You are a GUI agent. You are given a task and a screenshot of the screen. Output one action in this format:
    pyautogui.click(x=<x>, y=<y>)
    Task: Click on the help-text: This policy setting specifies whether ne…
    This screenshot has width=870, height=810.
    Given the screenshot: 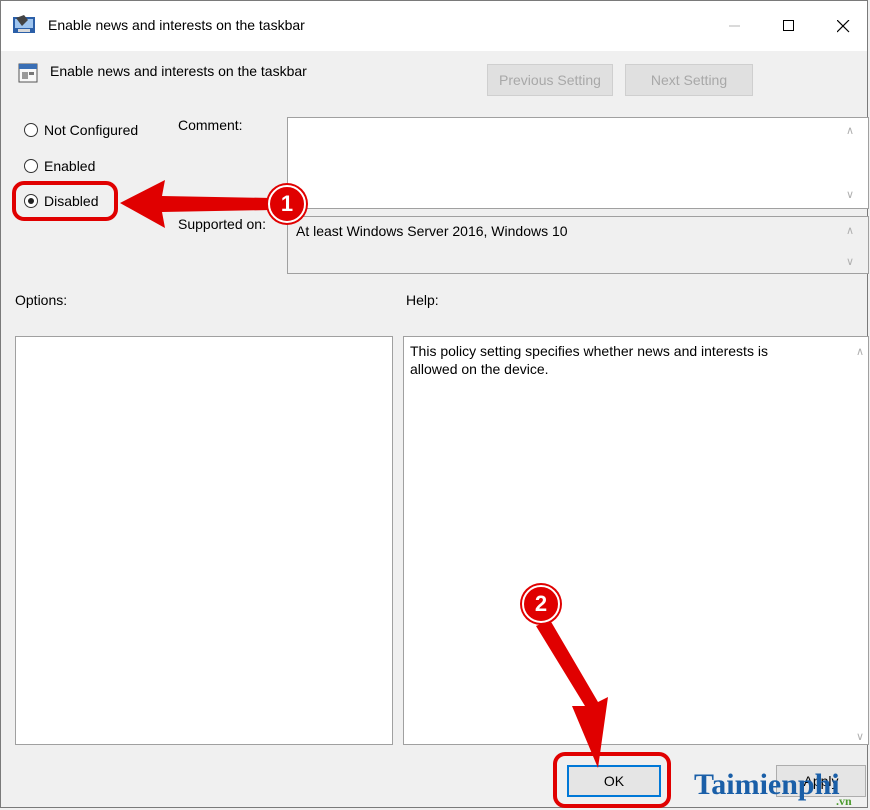 What is the action you would take?
    pyautogui.click(x=589, y=360)
    